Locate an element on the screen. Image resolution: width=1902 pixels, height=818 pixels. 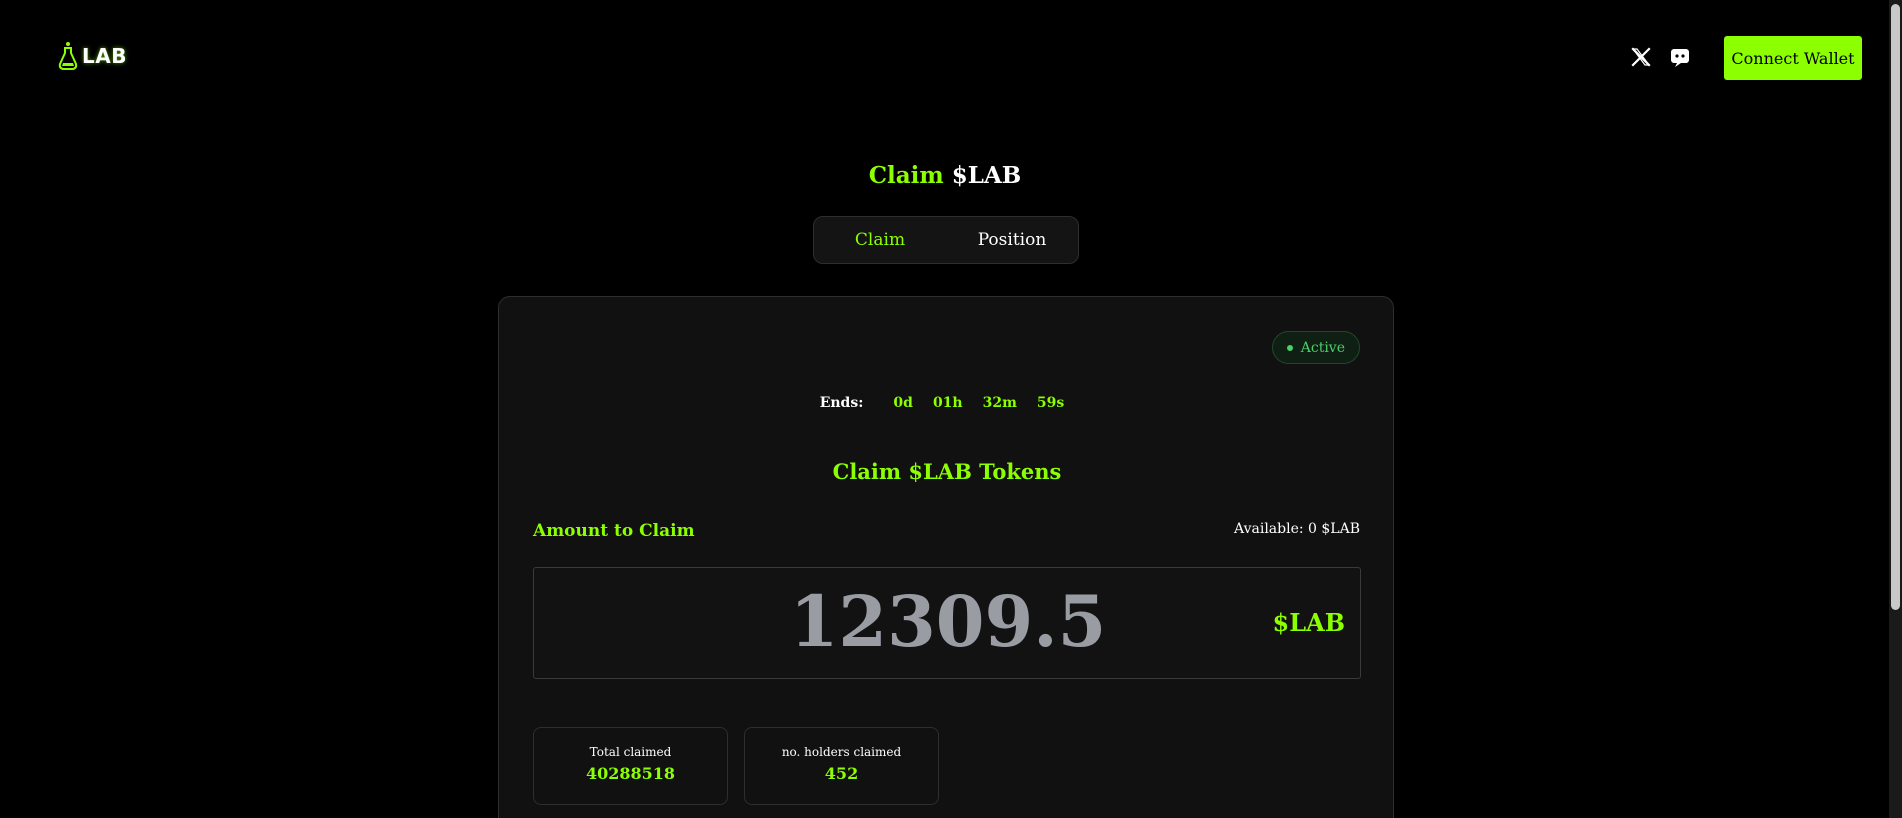
amount-unit: $LAB is located at coordinates (1308, 622).